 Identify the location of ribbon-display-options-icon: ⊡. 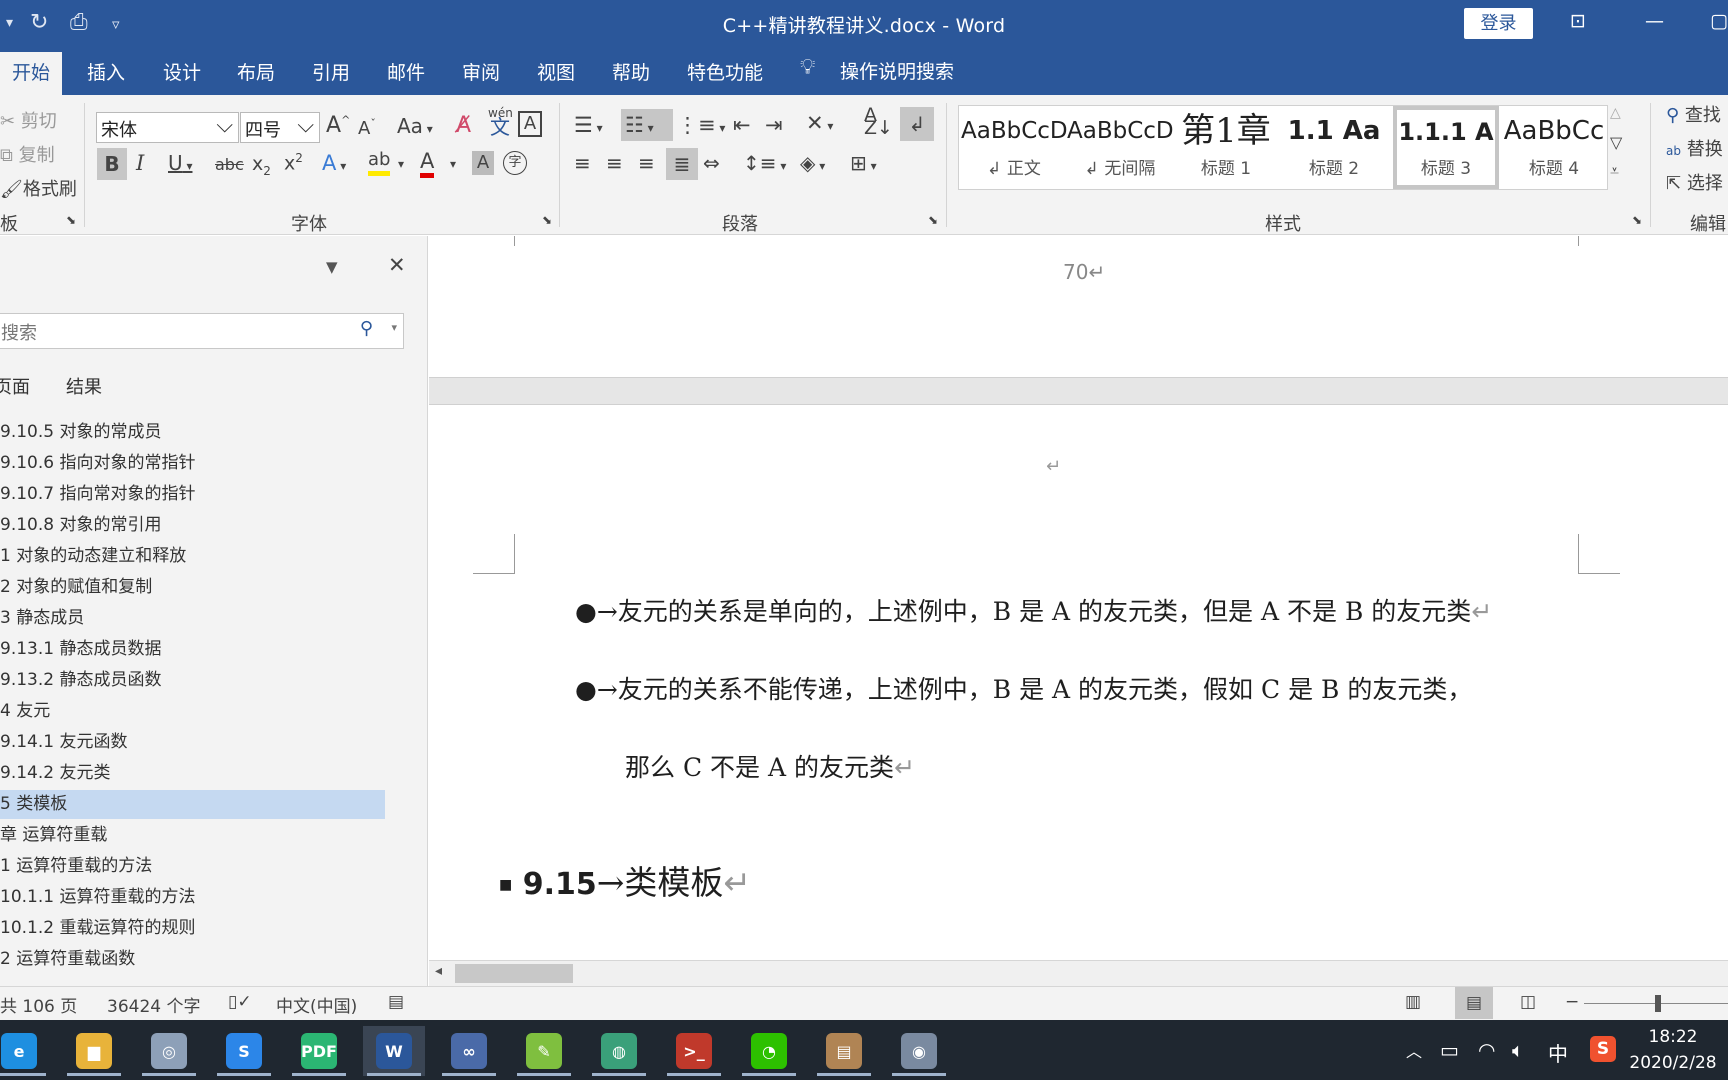
(1578, 21).